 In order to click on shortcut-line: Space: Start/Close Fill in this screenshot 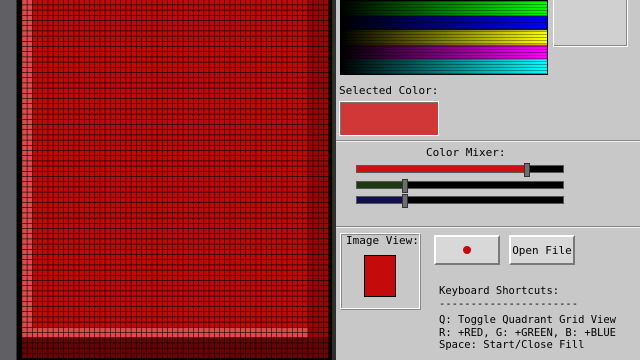, I will do `click(512, 345)`.